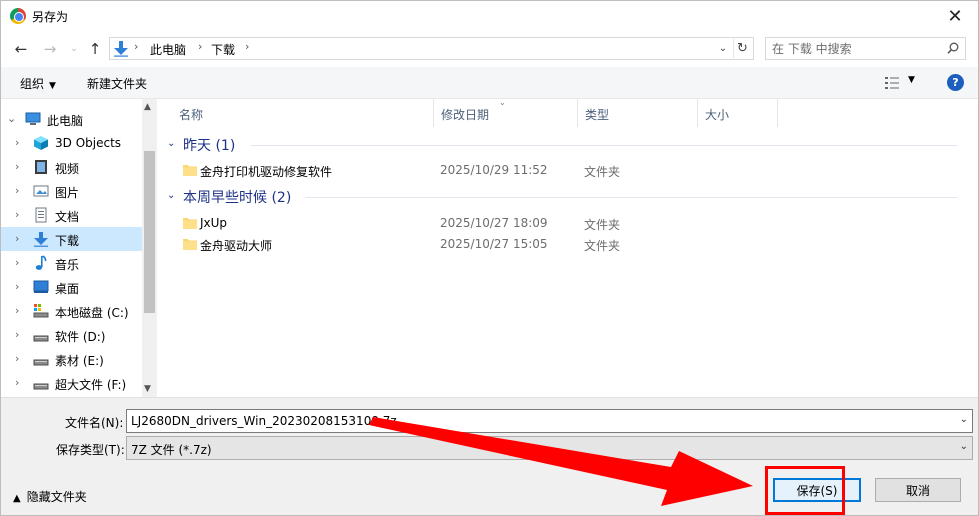 This screenshot has width=979, height=516. I want to click on sidebar-item-drive-e: › 素材 (E:), so click(71, 359).